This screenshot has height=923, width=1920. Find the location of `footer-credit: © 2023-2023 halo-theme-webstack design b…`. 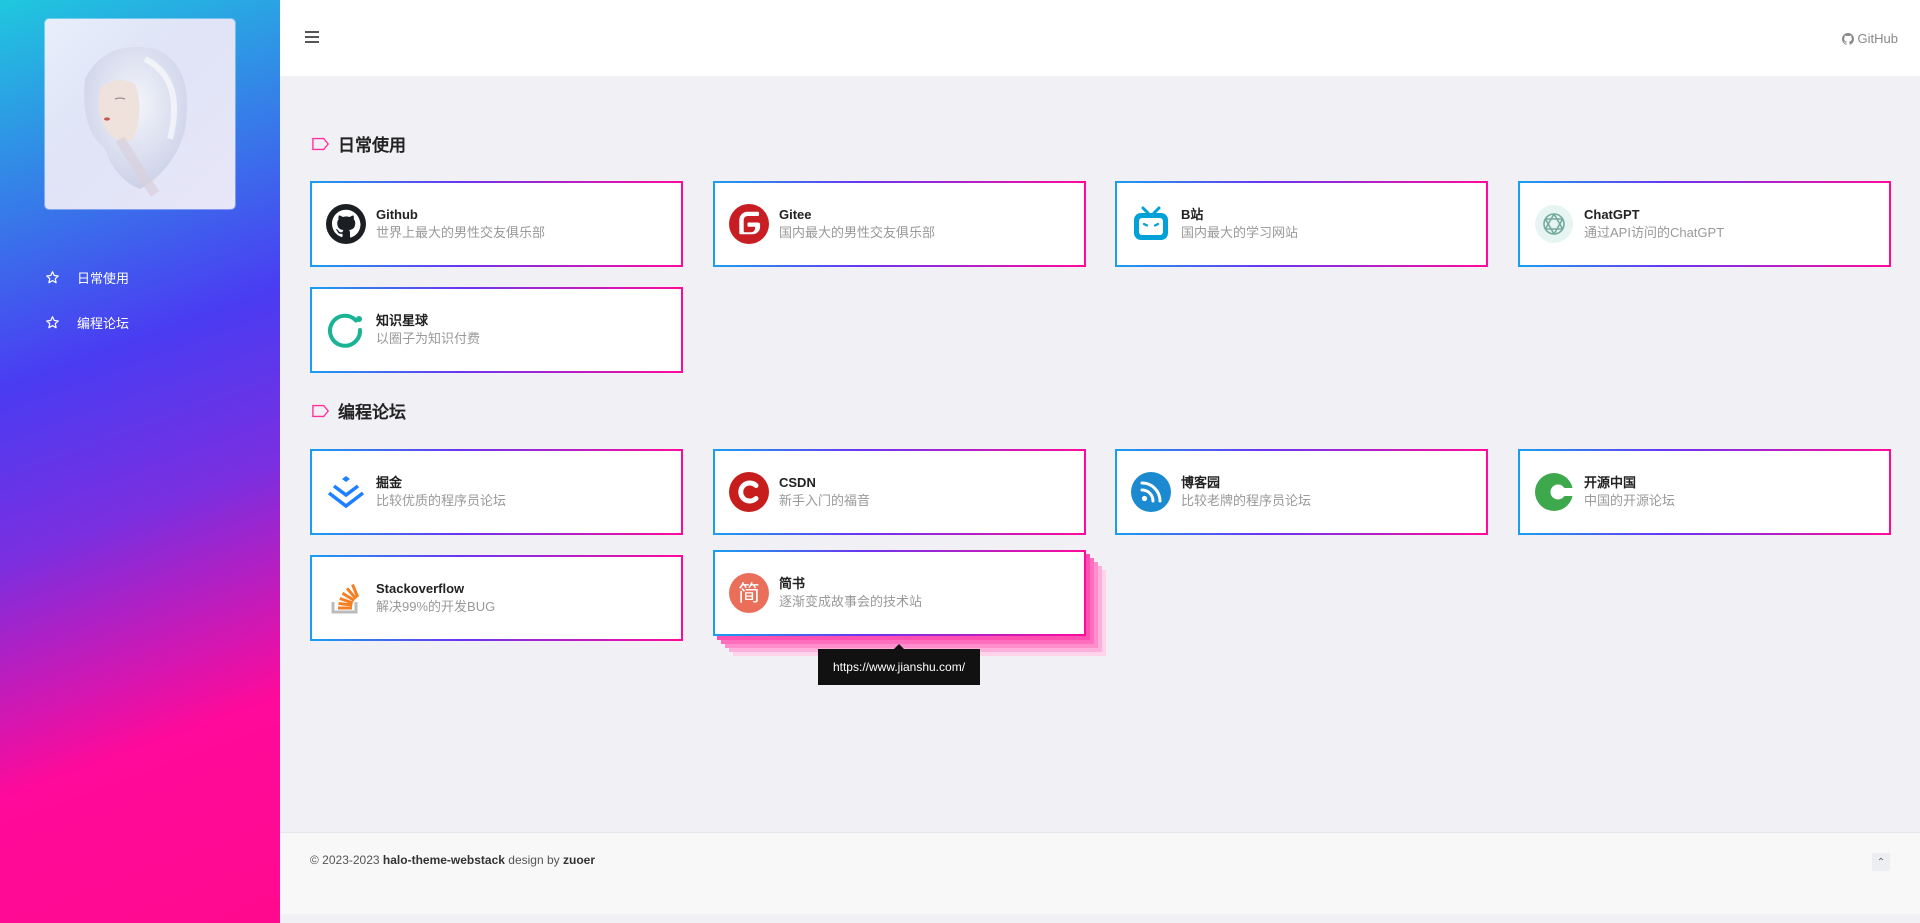

footer-credit: © 2023-2023 halo-theme-webstack design b… is located at coordinates (453, 860).